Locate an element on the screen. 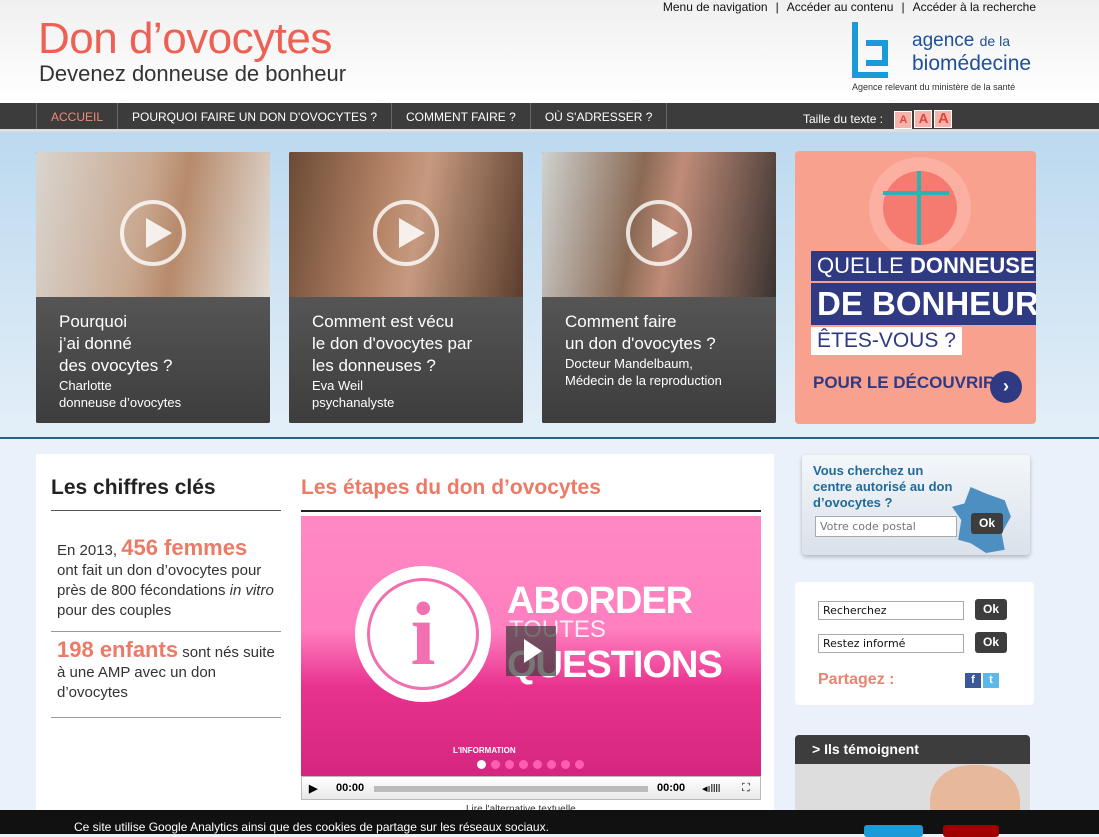 This screenshot has width=1099, height=837. video-speaker: Eva Weil psychanalyste is located at coordinates (353, 394).